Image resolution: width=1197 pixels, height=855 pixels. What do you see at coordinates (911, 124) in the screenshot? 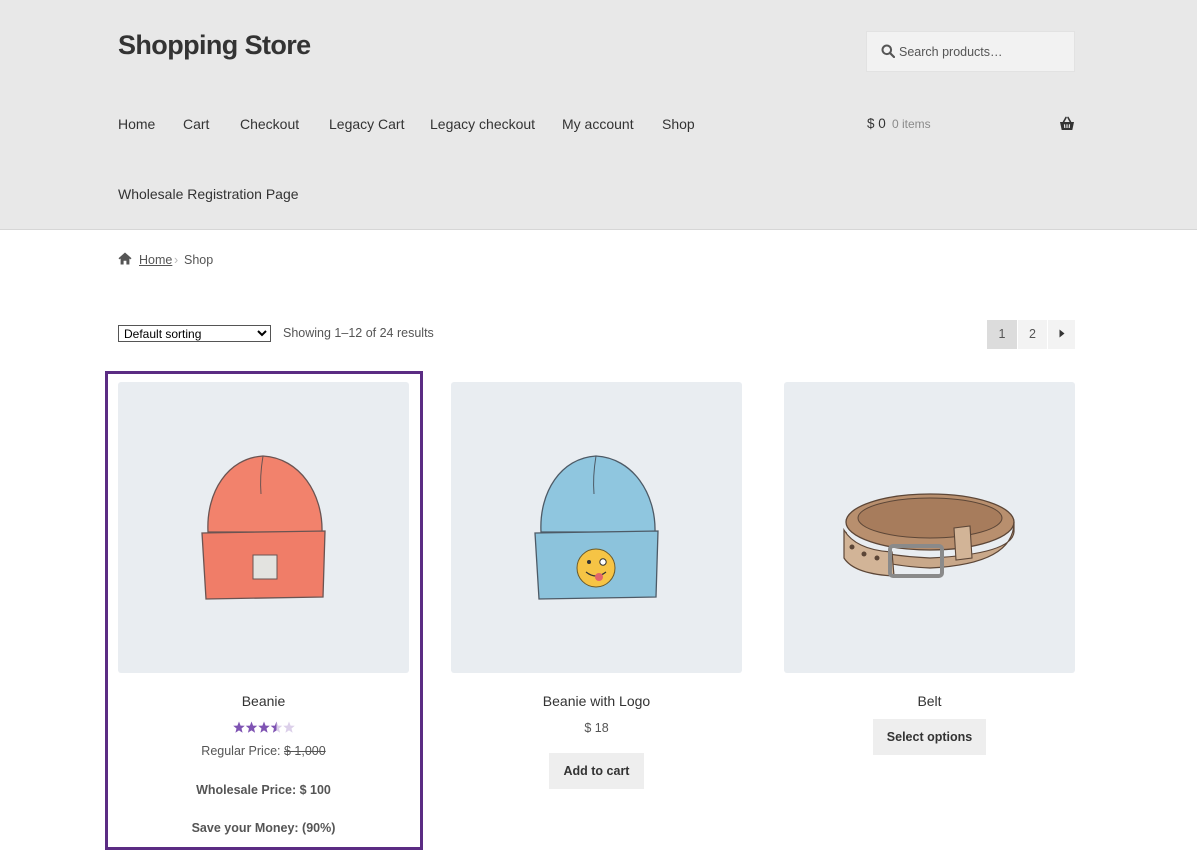
I see `cart-count: 0 items` at bounding box center [911, 124].